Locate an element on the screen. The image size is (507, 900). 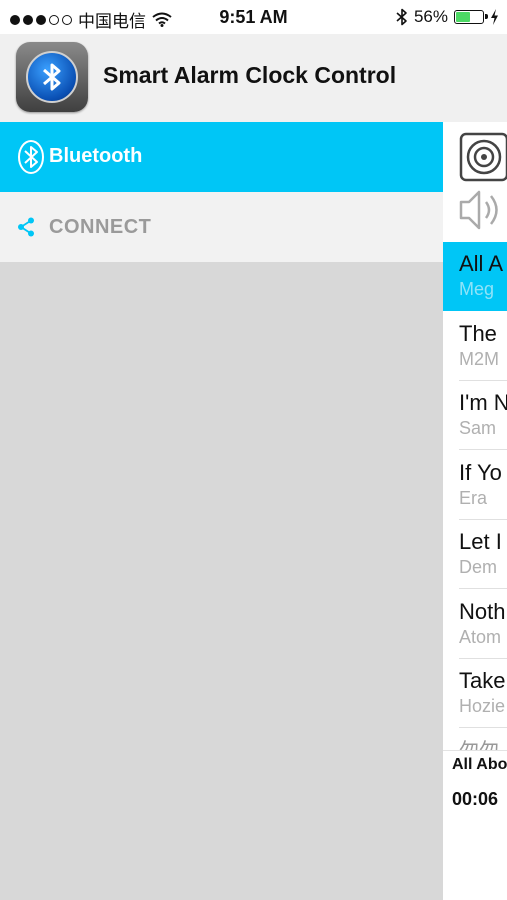
track-title: All A is located at coordinates (481, 263).